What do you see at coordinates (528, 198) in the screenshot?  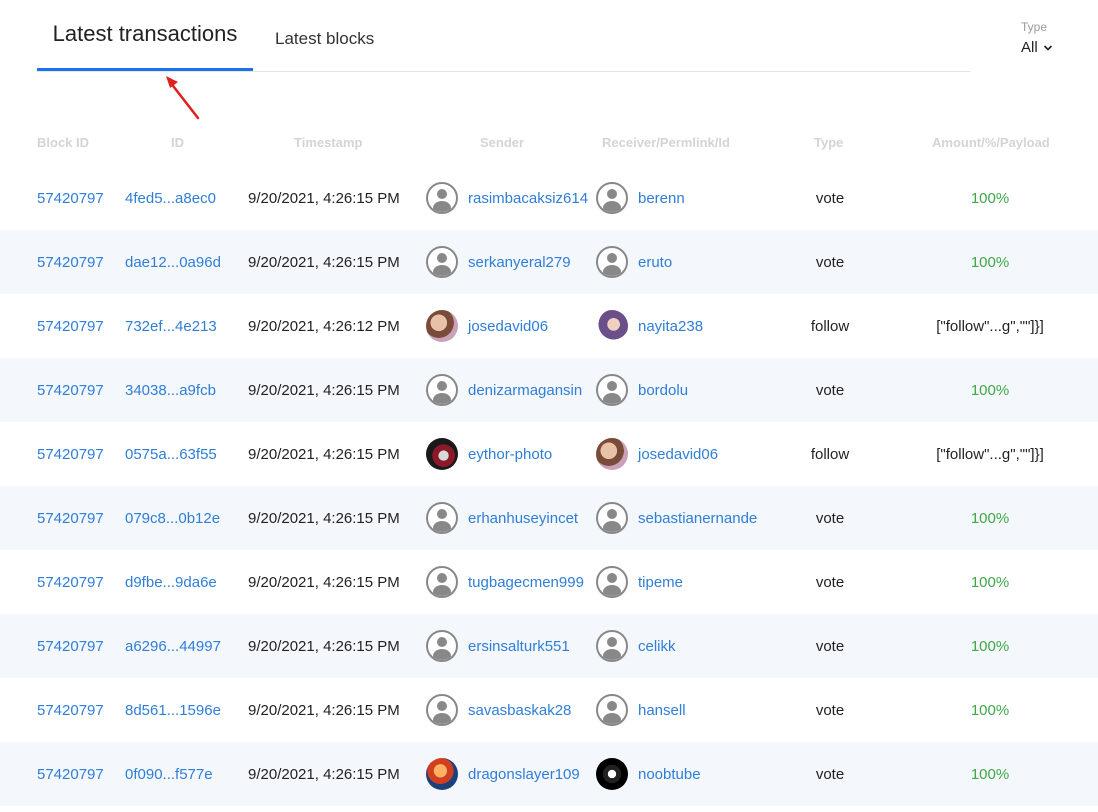 I see `sender-link: rasimbacaksiz614` at bounding box center [528, 198].